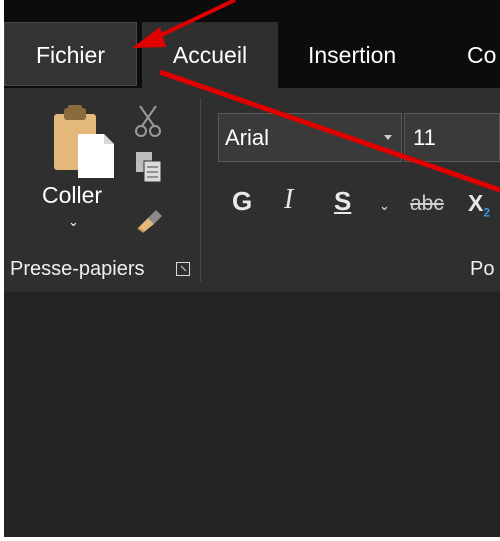  I want to click on font-name-select: Arial, so click(310, 137).